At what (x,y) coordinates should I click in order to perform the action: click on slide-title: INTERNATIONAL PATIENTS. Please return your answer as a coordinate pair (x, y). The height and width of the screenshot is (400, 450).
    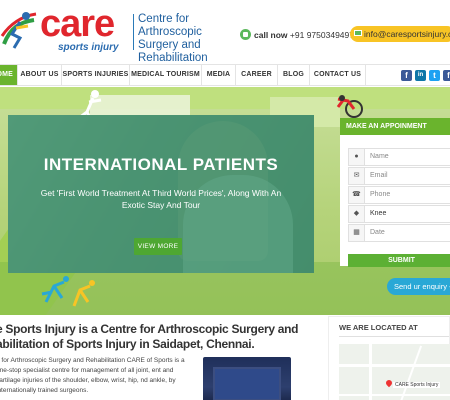
    Looking at the image, I should click on (161, 164).